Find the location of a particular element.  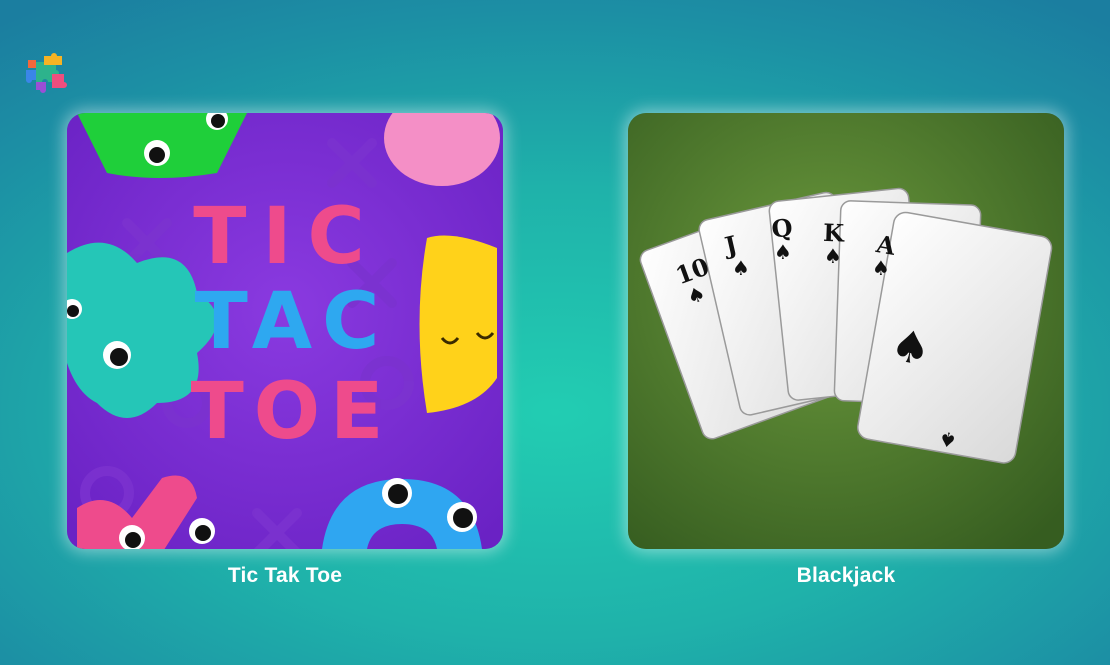

puzzle-logo-icon is located at coordinates (46, 74).